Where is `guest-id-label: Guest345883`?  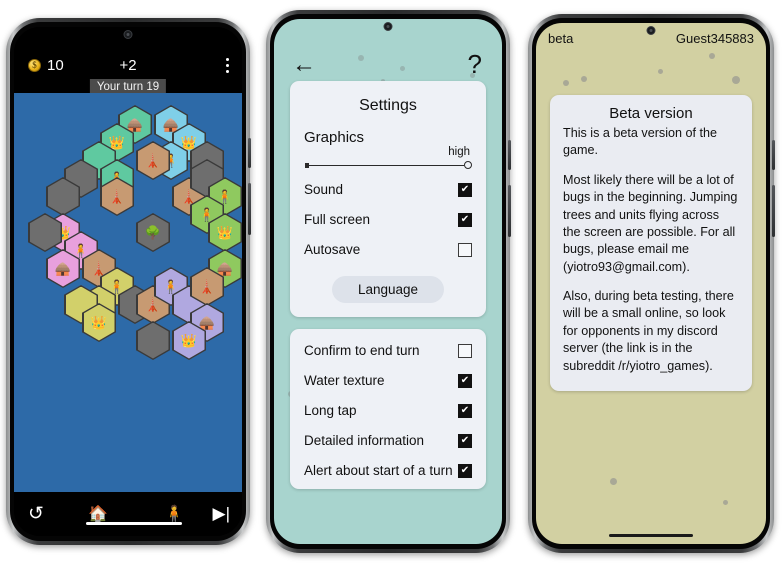 guest-id-label: Guest345883 is located at coordinates (714, 38).